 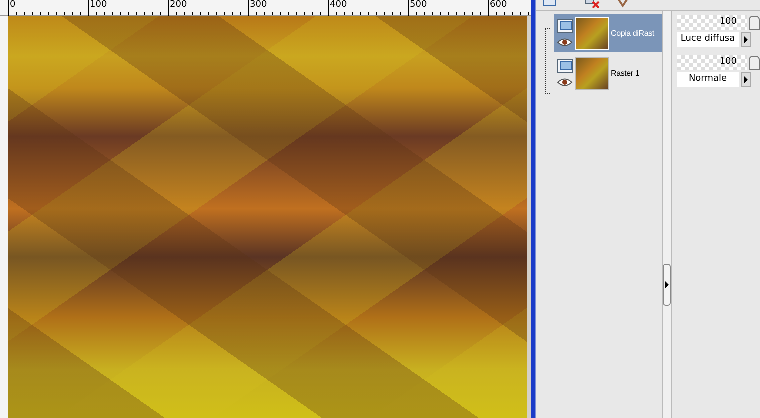 I want to click on layer-name: Copia diRast, so click(x=632, y=33).